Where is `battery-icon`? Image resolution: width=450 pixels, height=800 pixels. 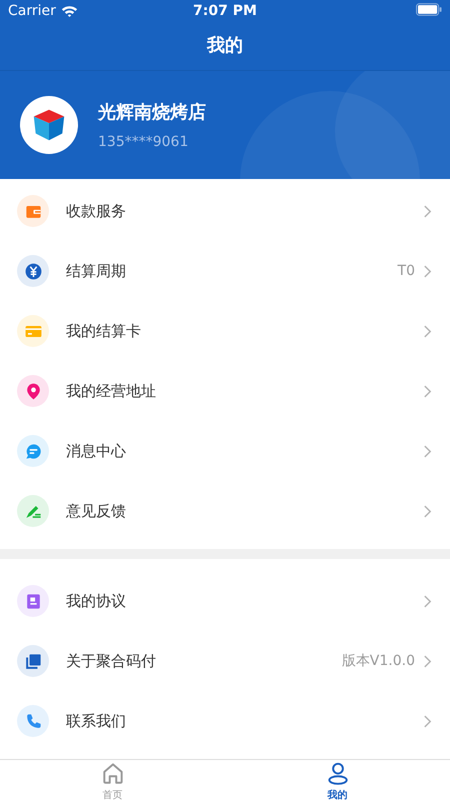 battery-icon is located at coordinates (429, 9).